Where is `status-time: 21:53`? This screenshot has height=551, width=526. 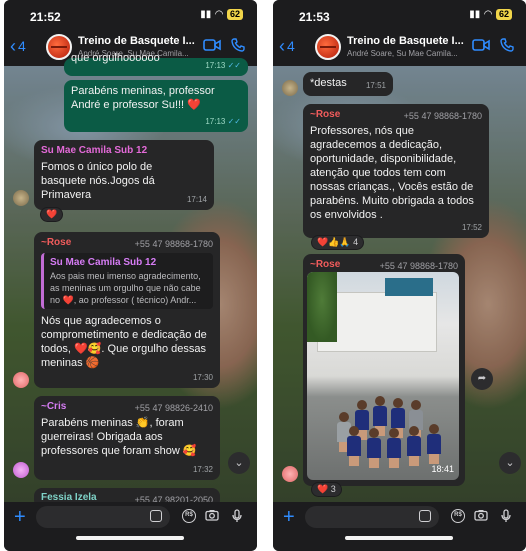
status-time: 21:53 is located at coordinates (314, 17).